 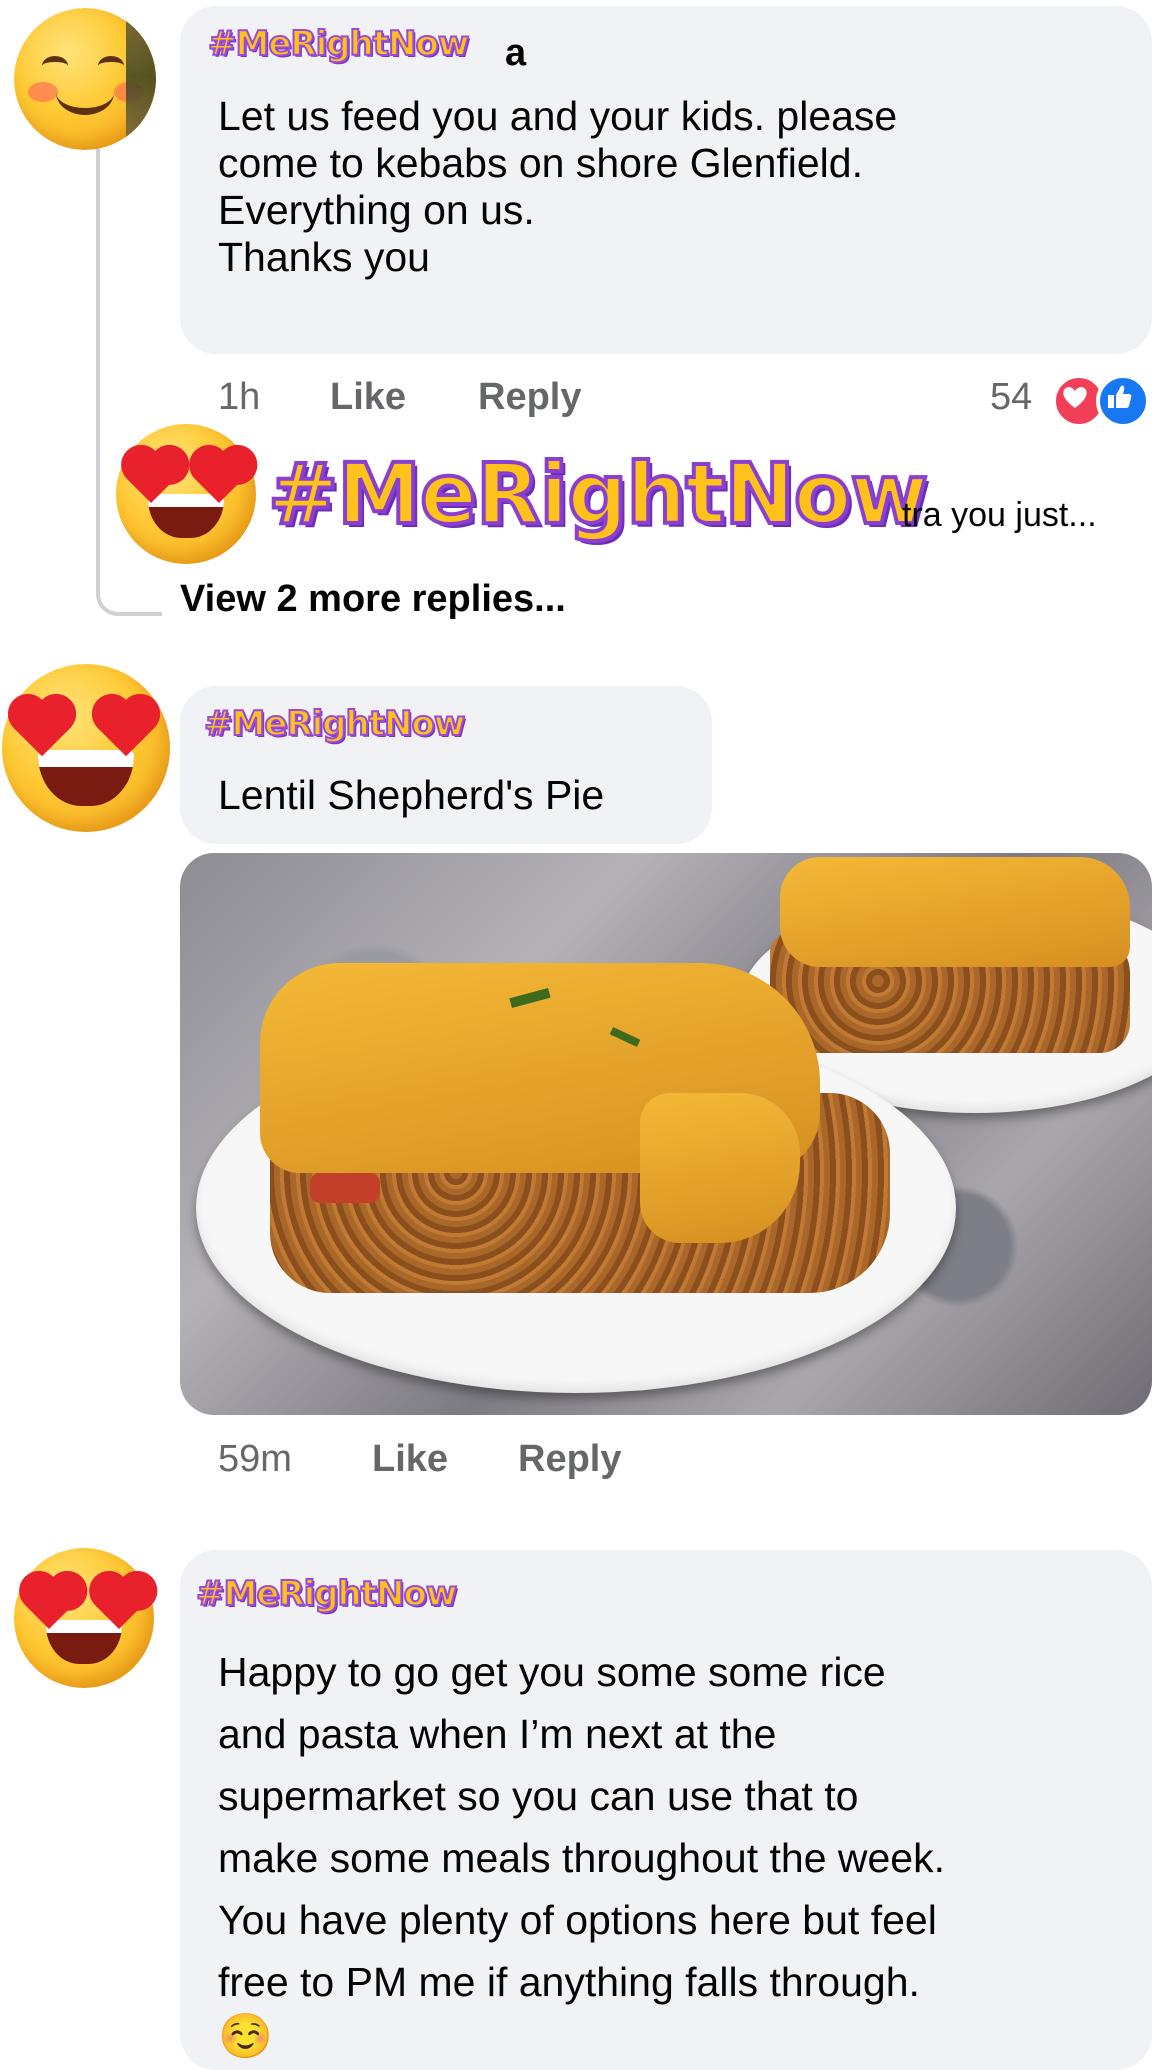 What do you see at coordinates (255, 1459) in the screenshot?
I see `comment-time: 59m` at bounding box center [255, 1459].